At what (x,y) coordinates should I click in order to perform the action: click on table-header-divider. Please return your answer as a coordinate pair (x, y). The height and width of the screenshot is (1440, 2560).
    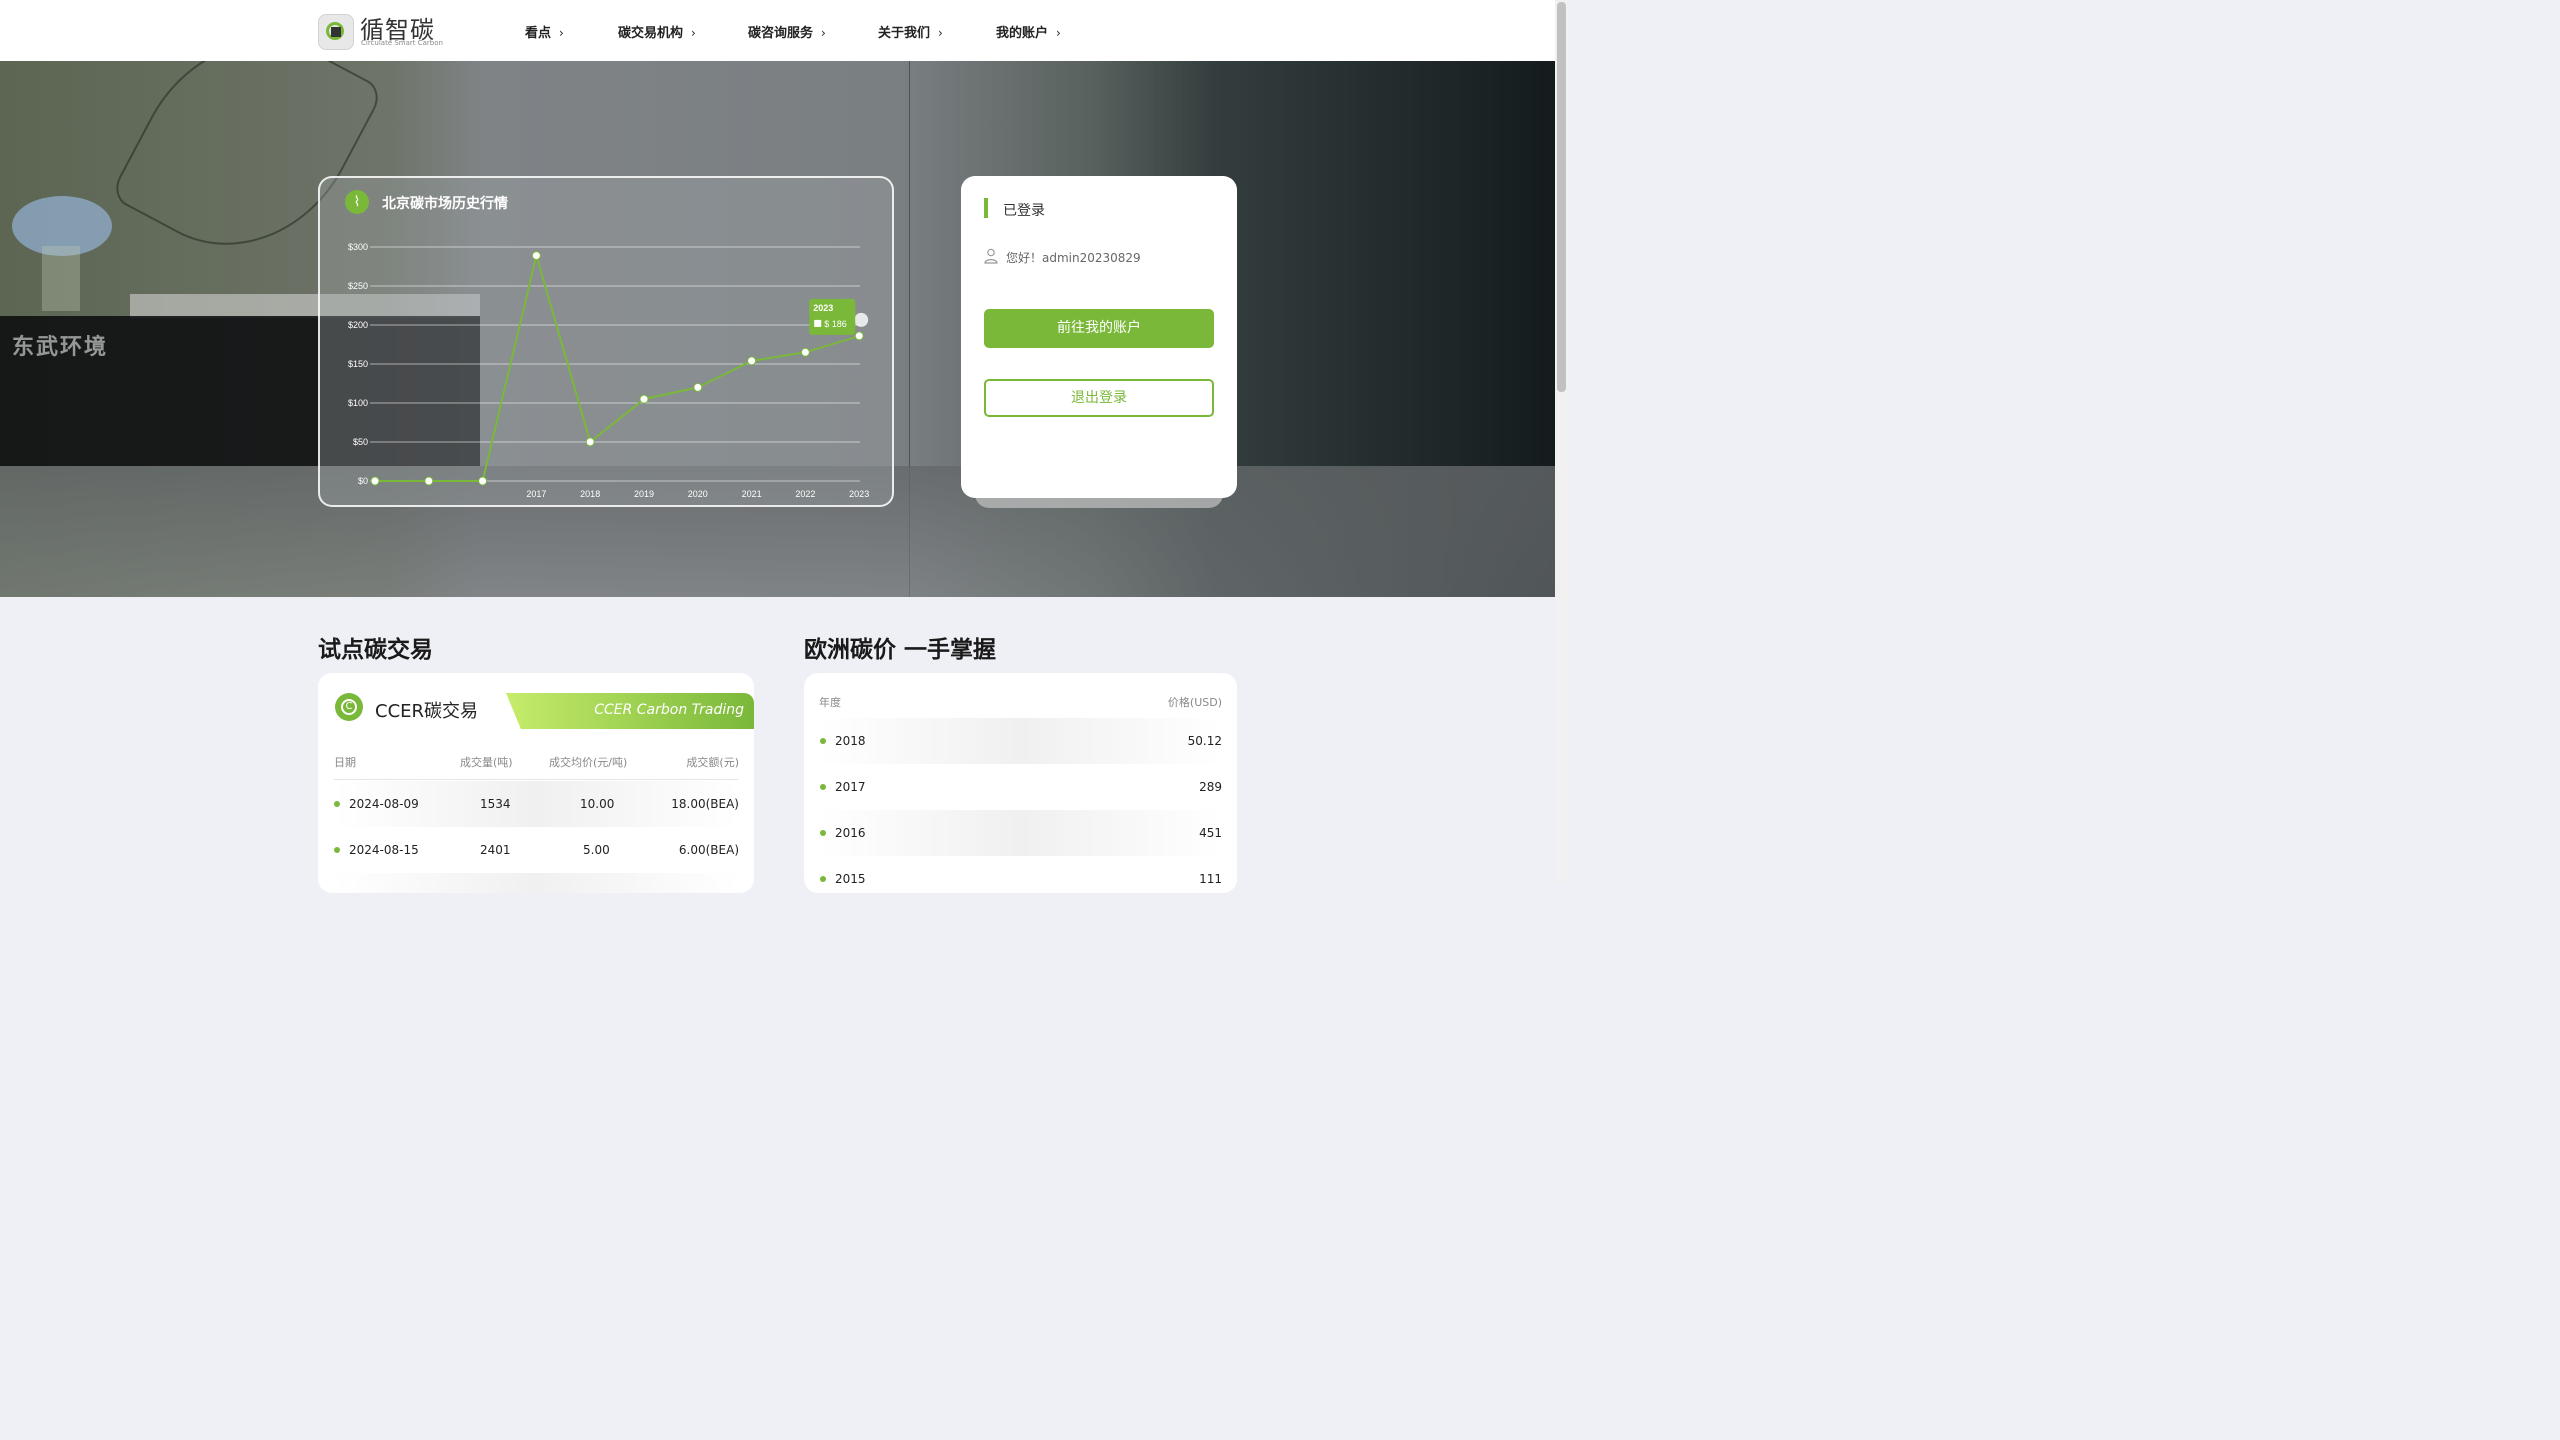
    Looking at the image, I should click on (536, 779).